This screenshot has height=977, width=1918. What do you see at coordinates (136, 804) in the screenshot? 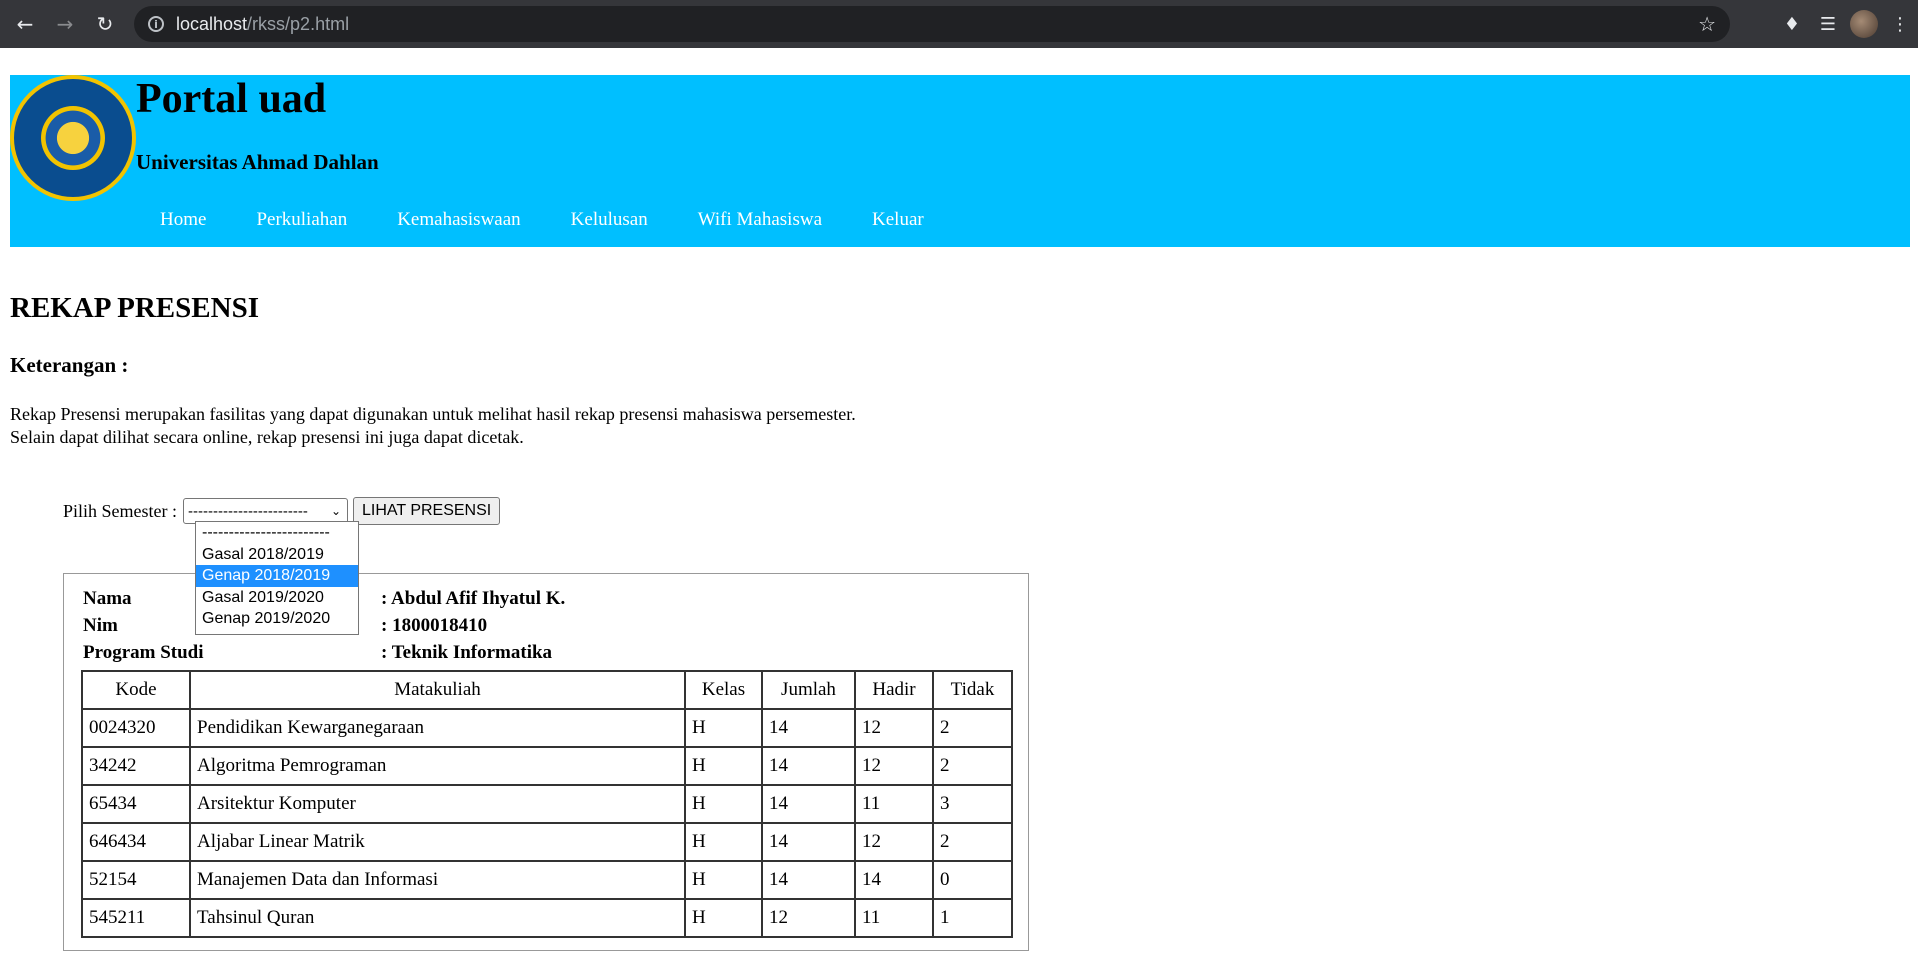
I see `cell-kode: 65434` at bounding box center [136, 804].